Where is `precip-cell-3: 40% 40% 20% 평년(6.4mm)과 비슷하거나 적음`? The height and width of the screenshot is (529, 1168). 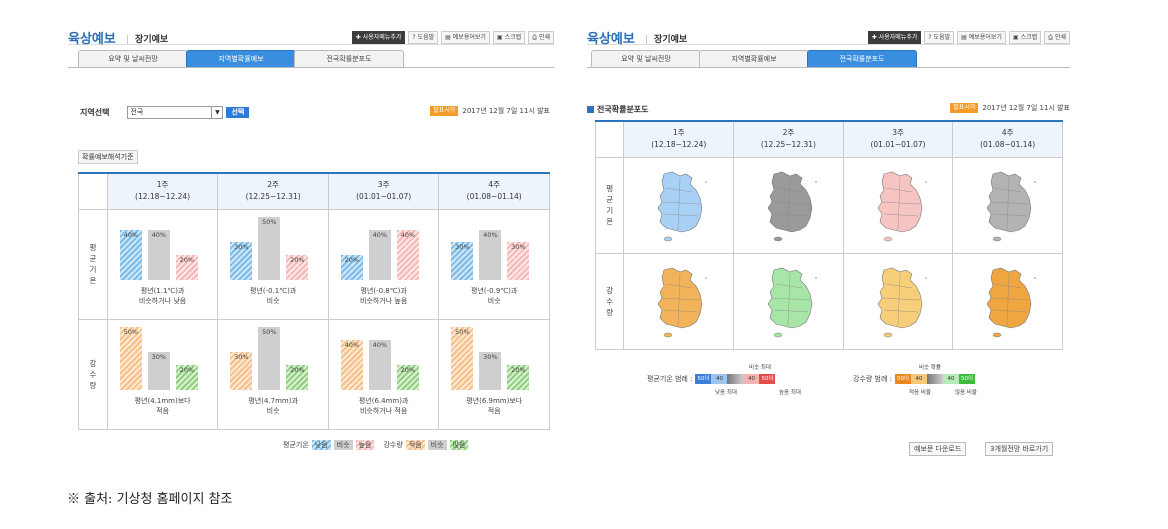
precip-cell-3: 40% 40% 20% 평년(6.4mm)과 비슷하거나 적음 is located at coordinates (383, 374).